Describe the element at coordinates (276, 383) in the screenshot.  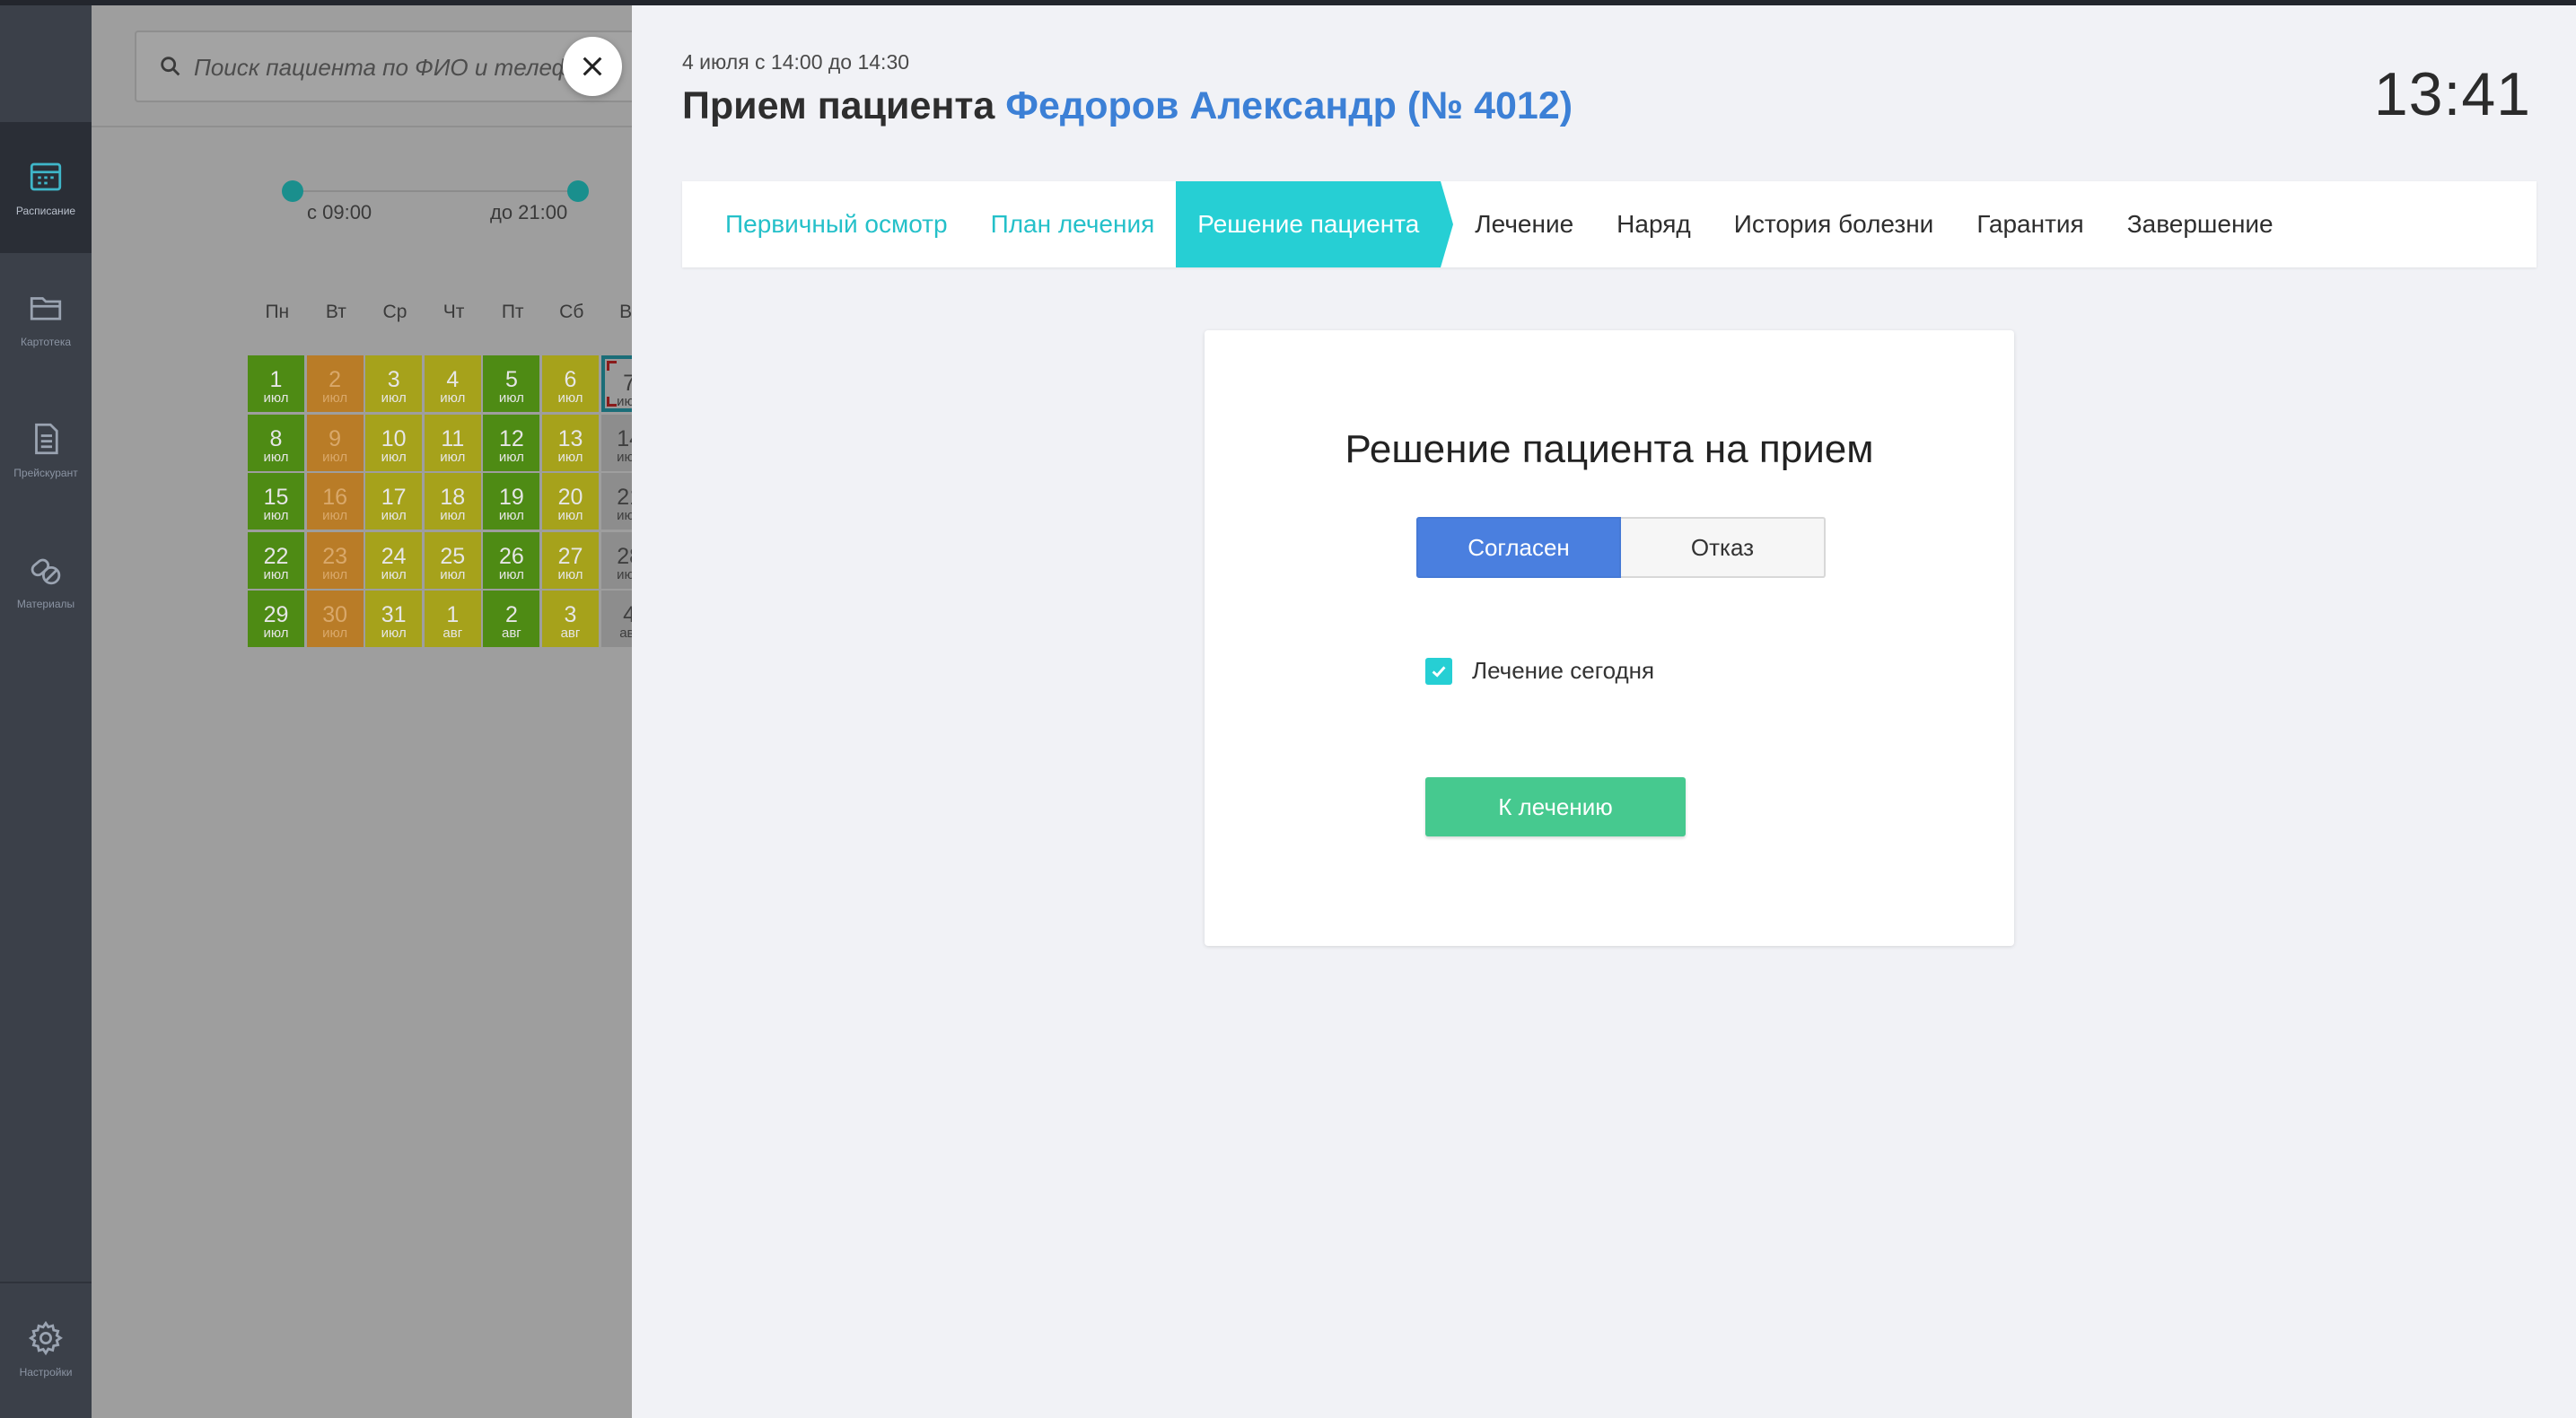
I see `calendar-day: 1 июл` at that location.